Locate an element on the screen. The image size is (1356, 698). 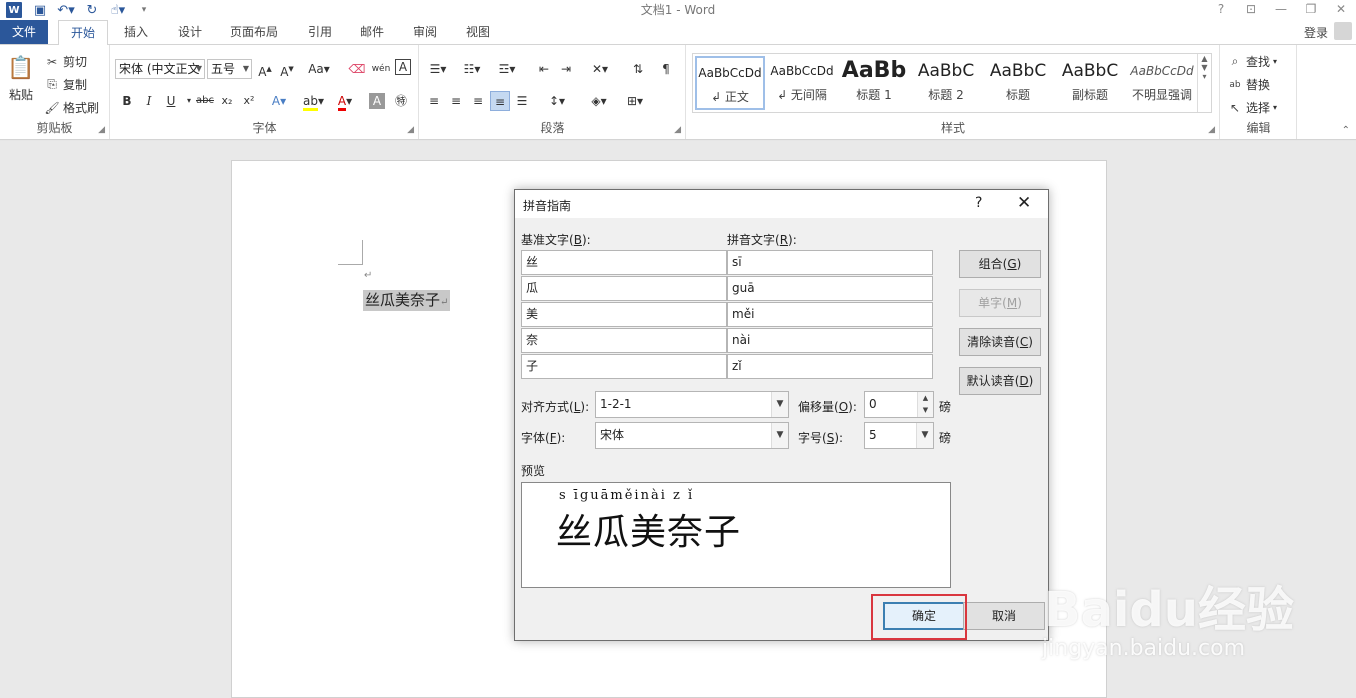
line-spacing-icon: ↕▾ is located at coordinates (557, 101).